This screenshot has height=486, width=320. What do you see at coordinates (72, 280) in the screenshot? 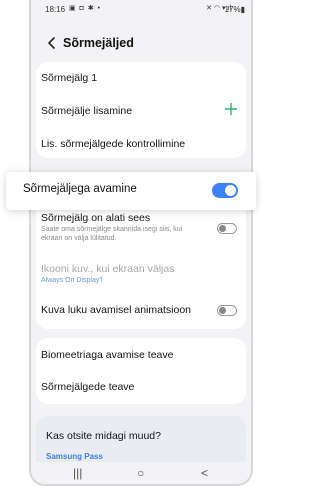
I see `icon-when-off-subtitle: Always On Display'l` at bounding box center [72, 280].